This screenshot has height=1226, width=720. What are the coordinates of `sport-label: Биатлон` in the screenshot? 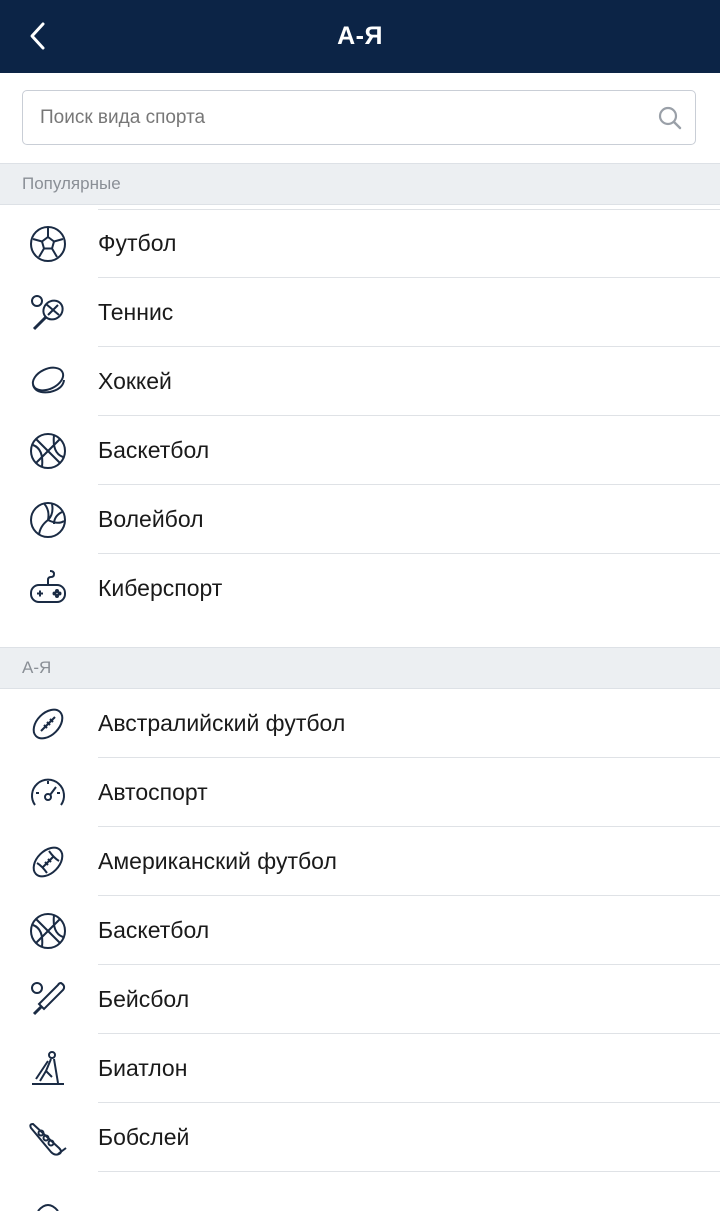 It's located at (143, 1068).